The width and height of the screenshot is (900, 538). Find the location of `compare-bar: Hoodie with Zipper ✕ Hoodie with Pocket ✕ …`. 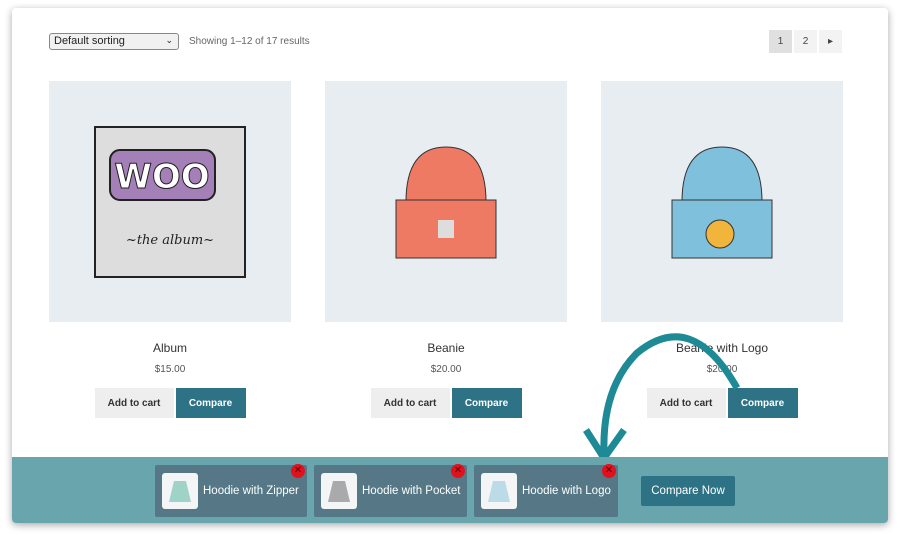

compare-bar: Hoodie with Zipper ✕ Hoodie with Pocket ✕ … is located at coordinates (450, 490).